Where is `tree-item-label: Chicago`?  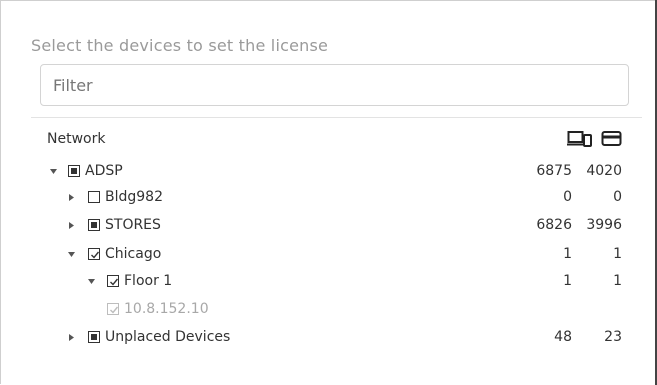 tree-item-label: Chicago is located at coordinates (133, 254).